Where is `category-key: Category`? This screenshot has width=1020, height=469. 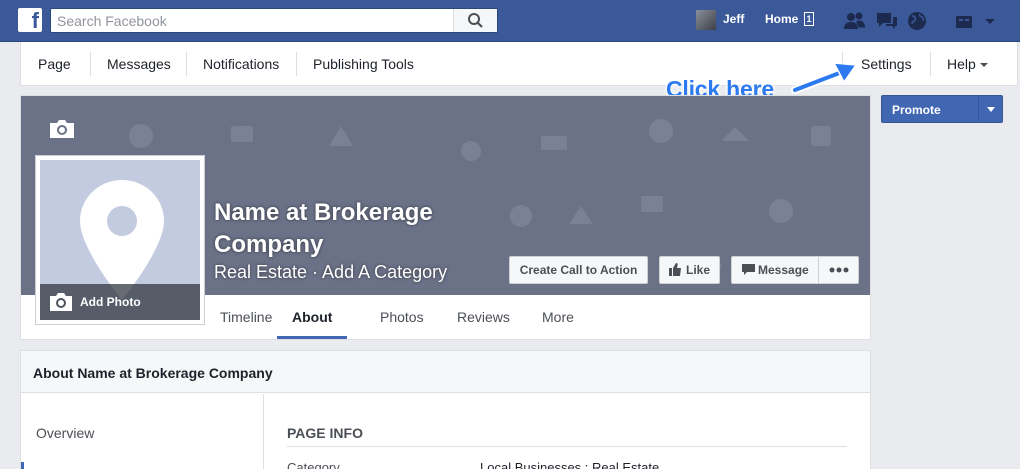
category-key: Category is located at coordinates (313, 464).